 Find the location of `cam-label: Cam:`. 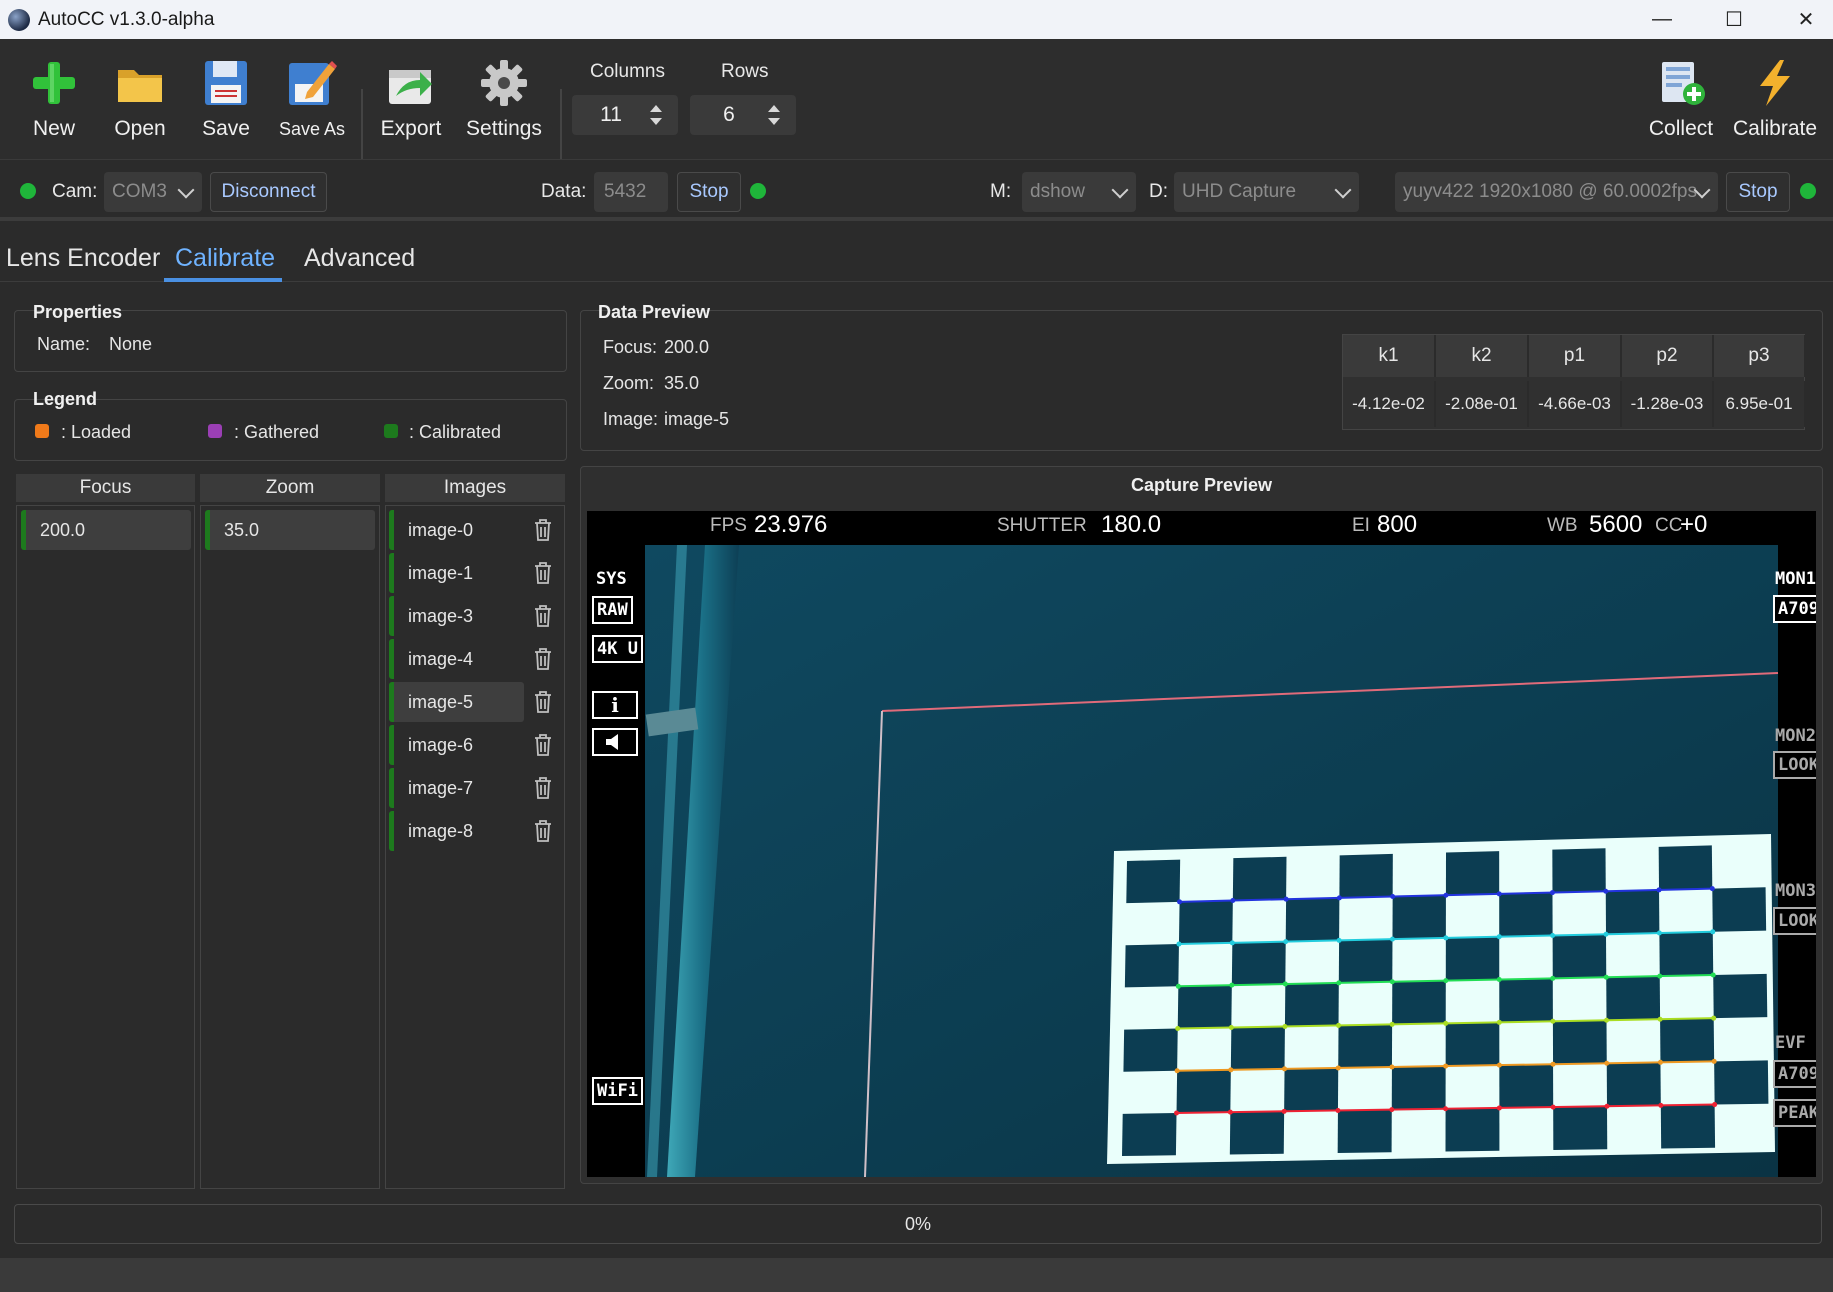

cam-label: Cam: is located at coordinates (75, 191).